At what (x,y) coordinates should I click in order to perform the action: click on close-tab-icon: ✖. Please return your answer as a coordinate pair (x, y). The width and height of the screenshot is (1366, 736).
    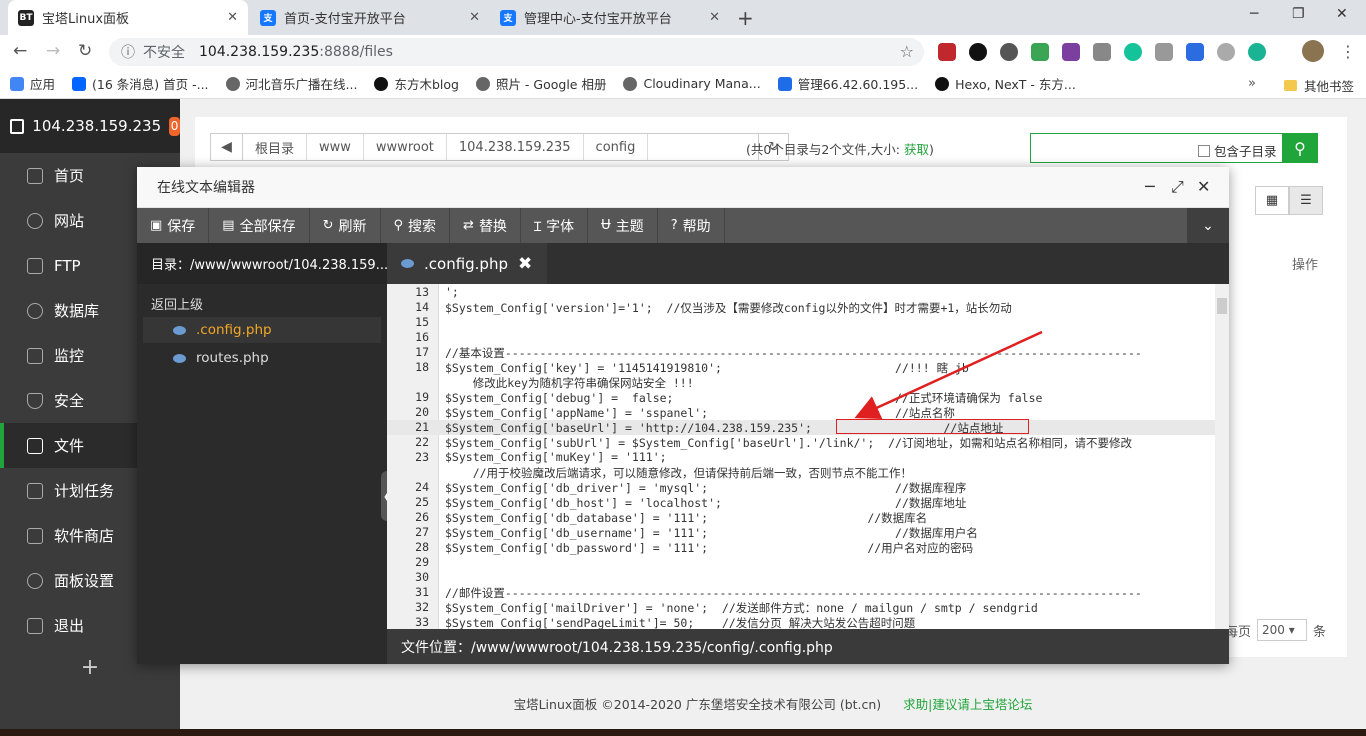
    Looking at the image, I should click on (525, 264).